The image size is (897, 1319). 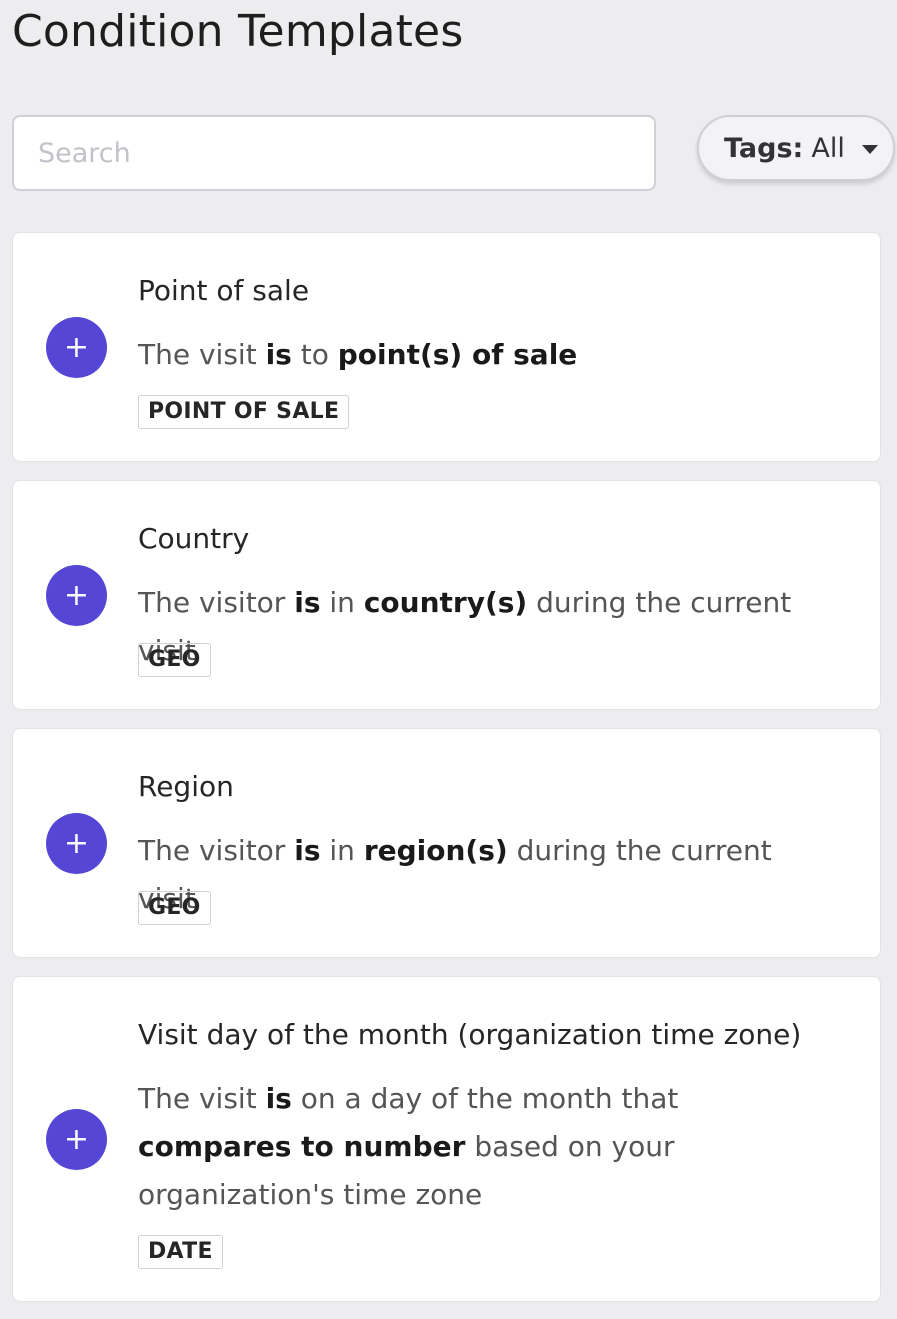 I want to click on page-title: Condition Templates, so click(x=238, y=31).